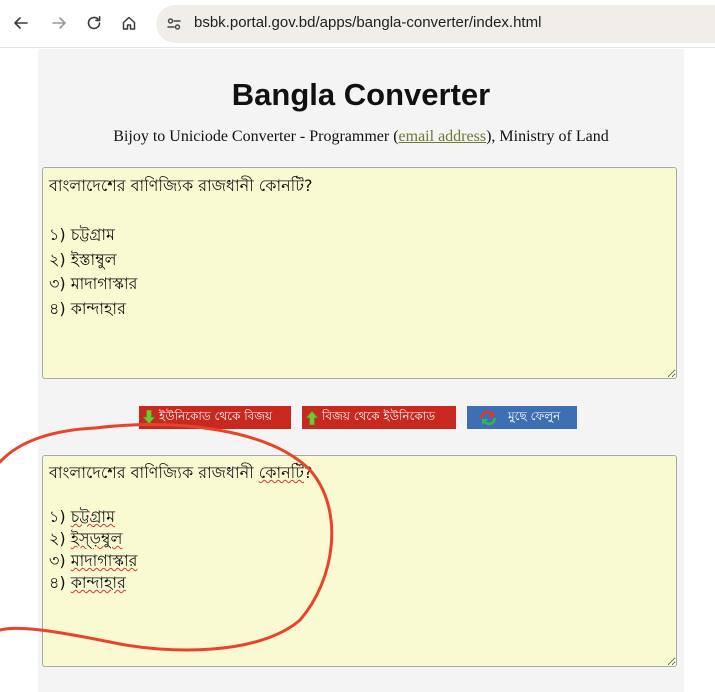  Describe the element at coordinates (83, 259) in the screenshot. I see `input-line: ২) ইস্তাম্বুল` at that location.